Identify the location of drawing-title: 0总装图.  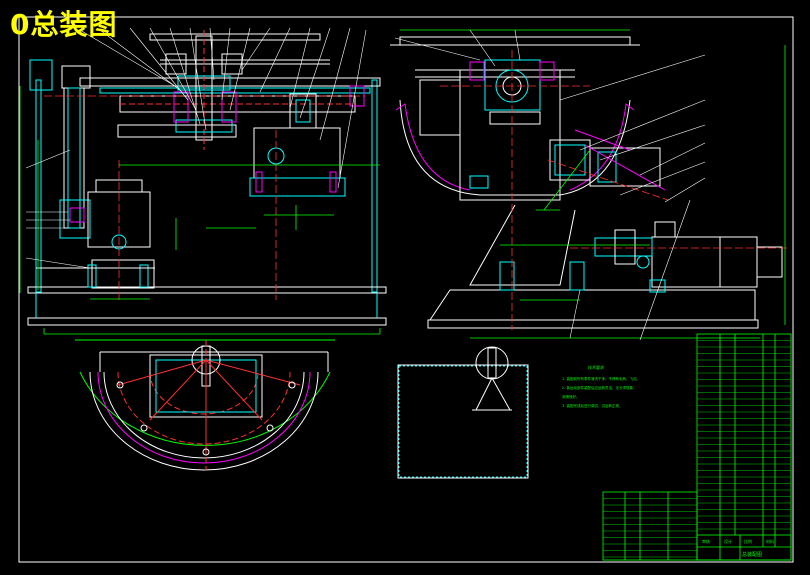
(64, 24).